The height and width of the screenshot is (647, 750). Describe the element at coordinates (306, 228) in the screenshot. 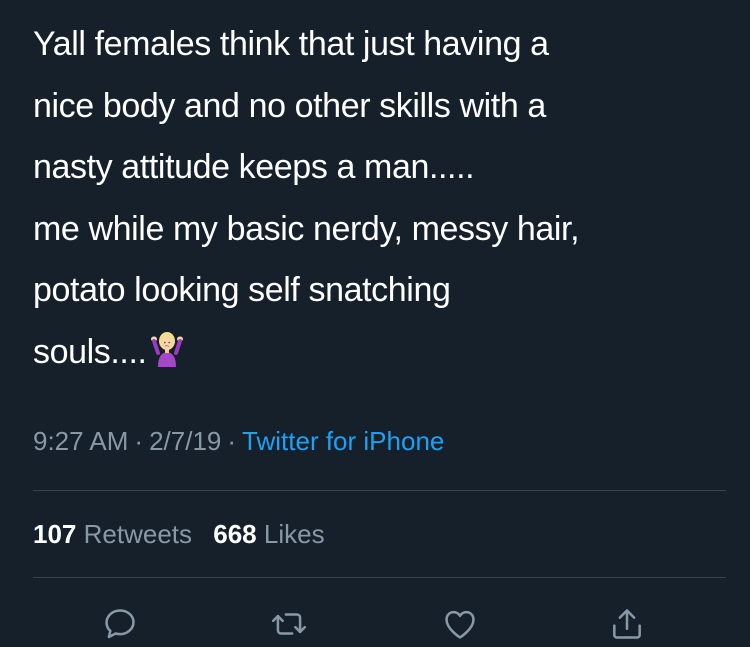

I see `tweet-line: me while my basic nerdy, messy hair,` at that location.